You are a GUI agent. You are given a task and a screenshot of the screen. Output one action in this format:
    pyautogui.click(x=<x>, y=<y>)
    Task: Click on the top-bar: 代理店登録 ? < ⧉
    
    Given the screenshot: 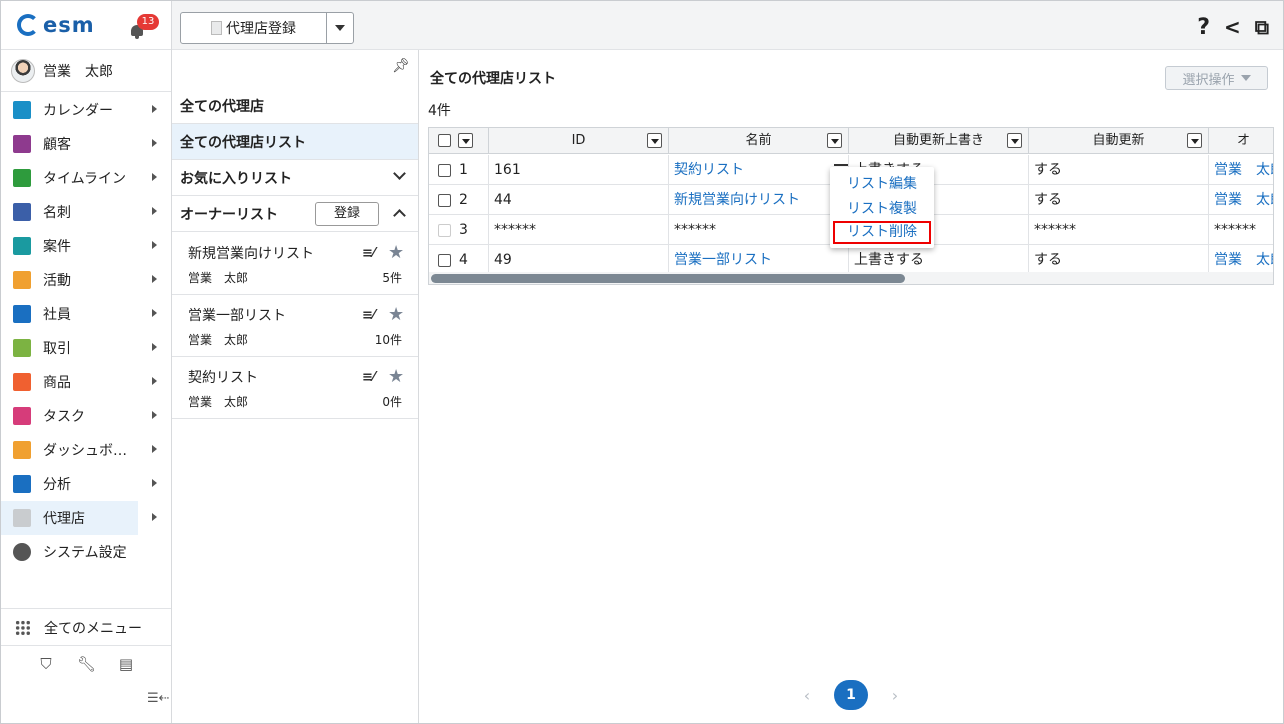 What is the action you would take?
    pyautogui.click(x=727, y=25)
    